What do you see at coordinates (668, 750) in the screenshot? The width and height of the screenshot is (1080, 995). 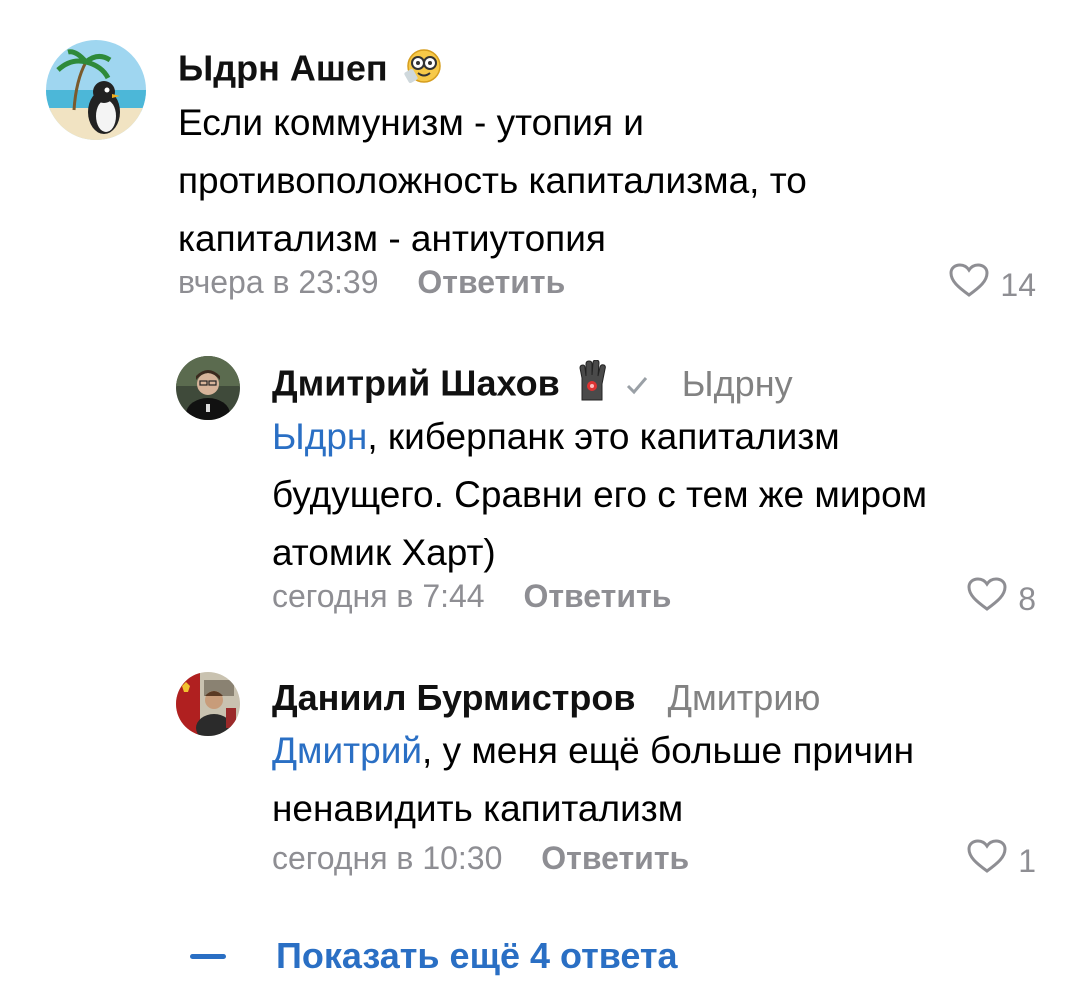 I see `comment-text-fragment: , у меня ещё больше причин` at bounding box center [668, 750].